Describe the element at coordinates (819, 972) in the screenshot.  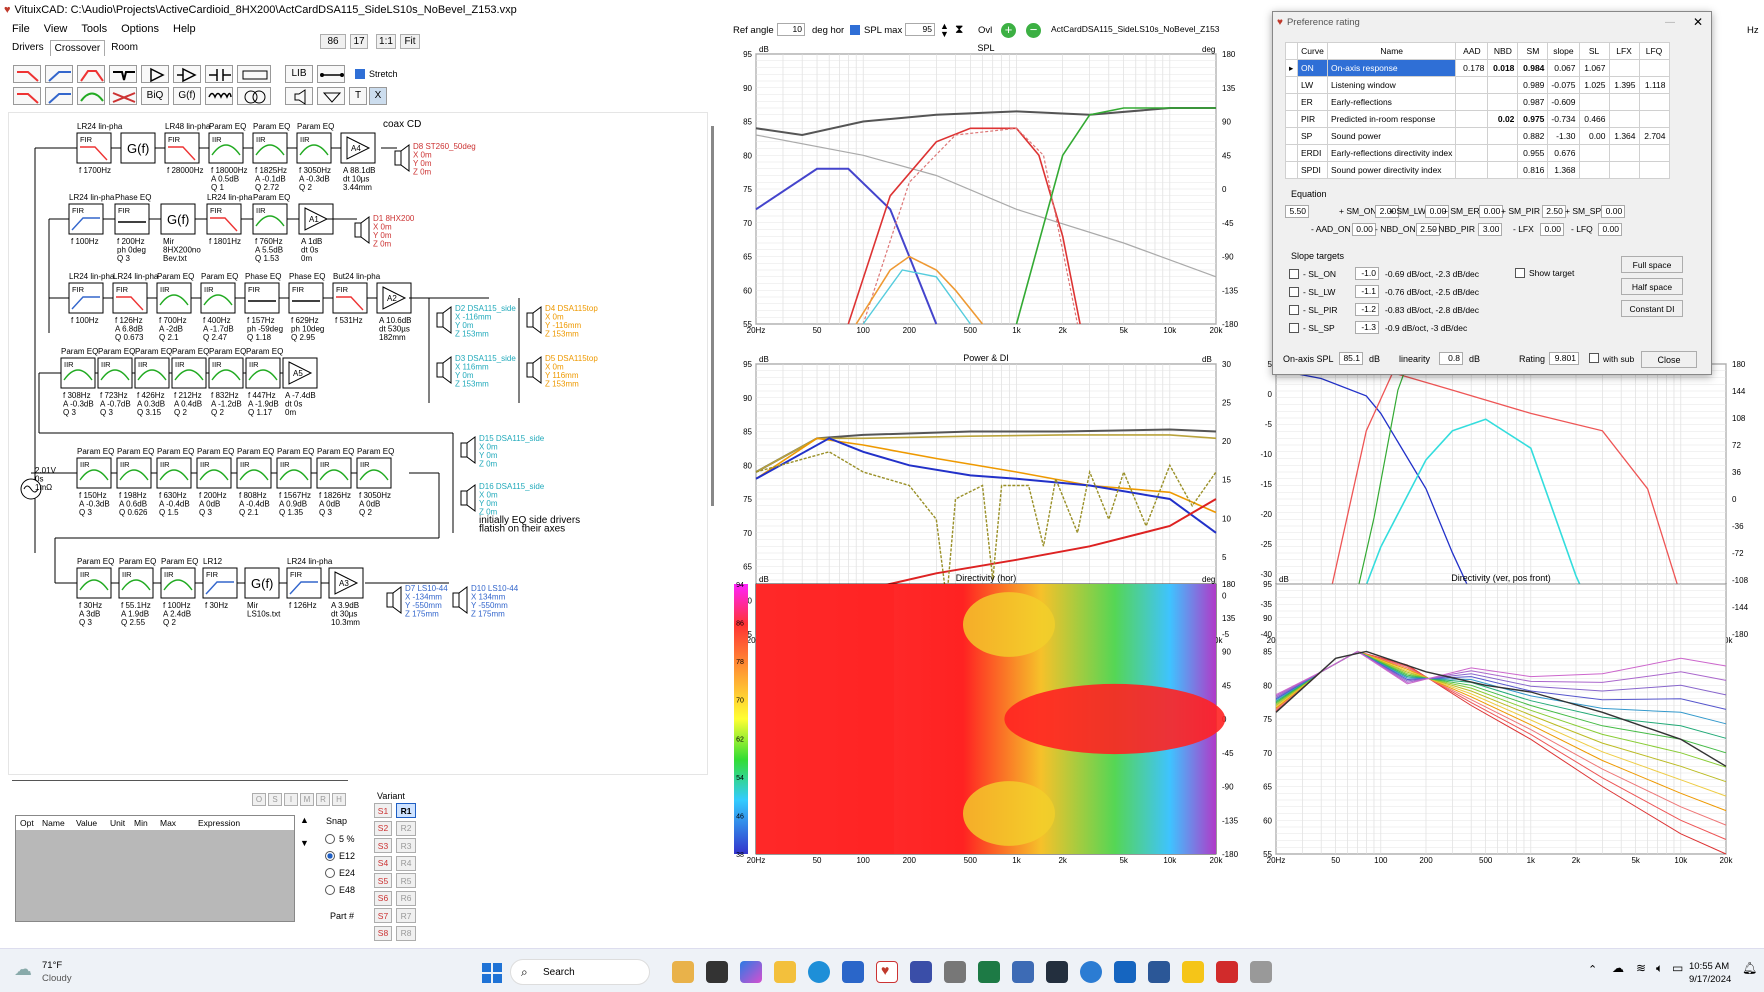
I see `edge-icon` at that location.